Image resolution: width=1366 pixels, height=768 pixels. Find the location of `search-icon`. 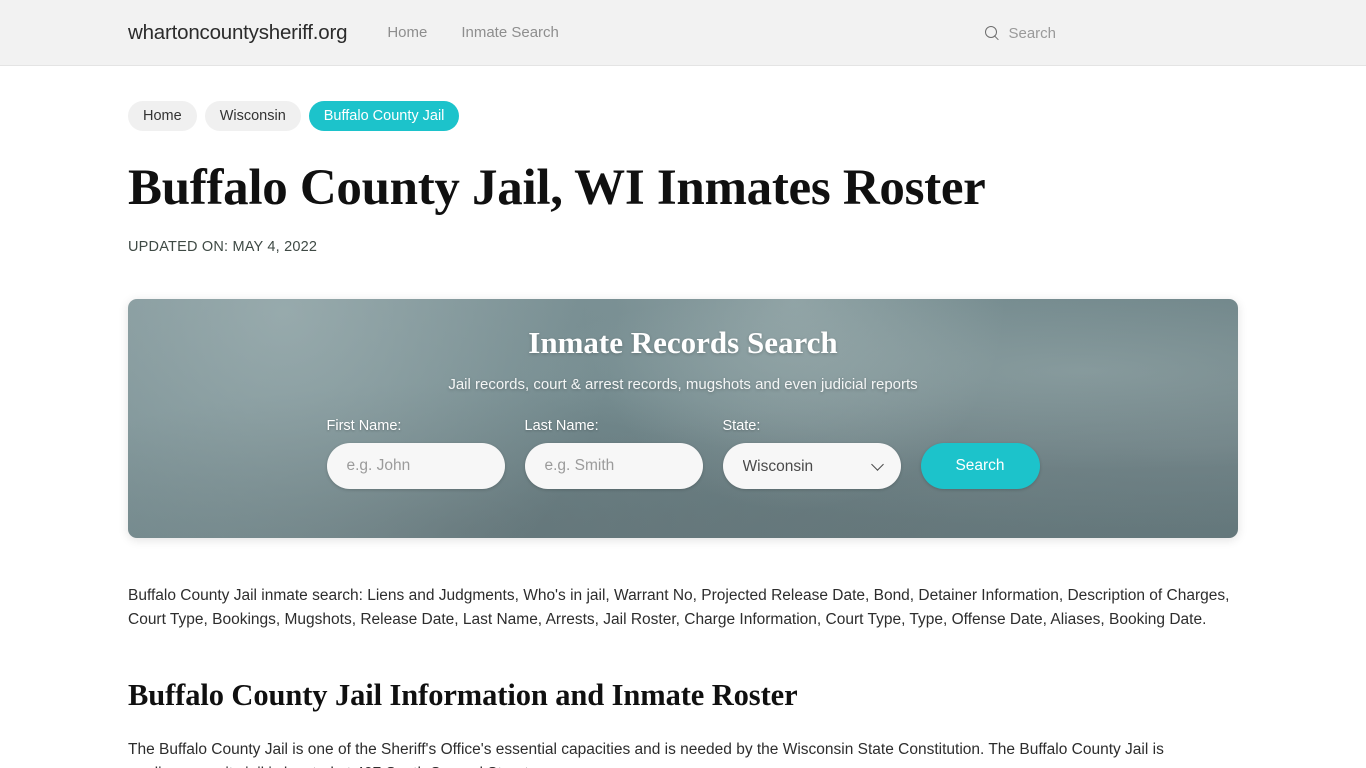

search-icon is located at coordinates (992, 33).